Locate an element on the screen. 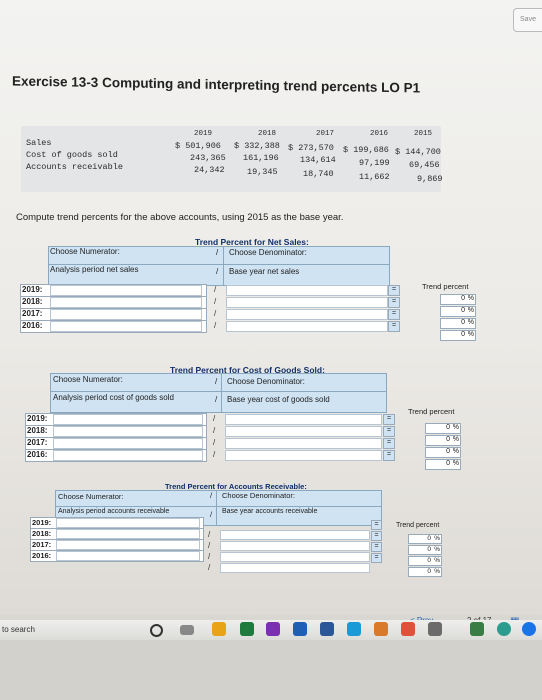 The image size is (542, 700). data-cell: 11,662 is located at coordinates (374, 177).